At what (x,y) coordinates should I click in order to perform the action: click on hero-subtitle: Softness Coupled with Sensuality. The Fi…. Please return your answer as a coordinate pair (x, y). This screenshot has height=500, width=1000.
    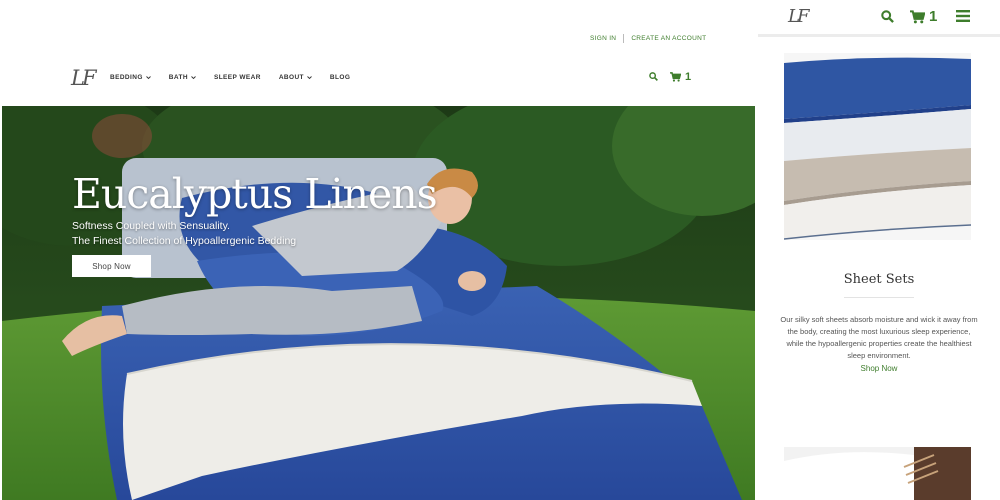
    Looking at the image, I should click on (237, 234).